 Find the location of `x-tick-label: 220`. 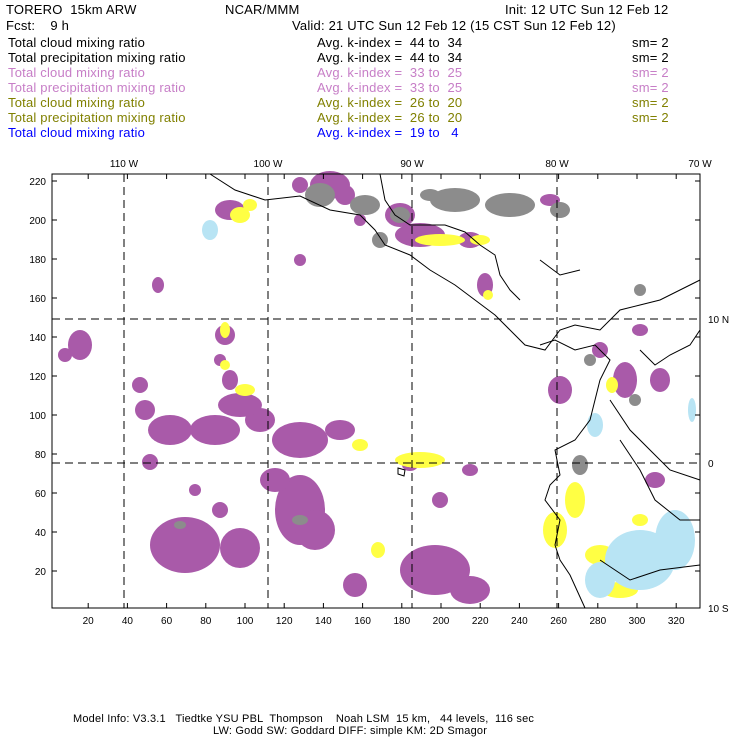

x-tick-label: 220 is located at coordinates (480, 621).